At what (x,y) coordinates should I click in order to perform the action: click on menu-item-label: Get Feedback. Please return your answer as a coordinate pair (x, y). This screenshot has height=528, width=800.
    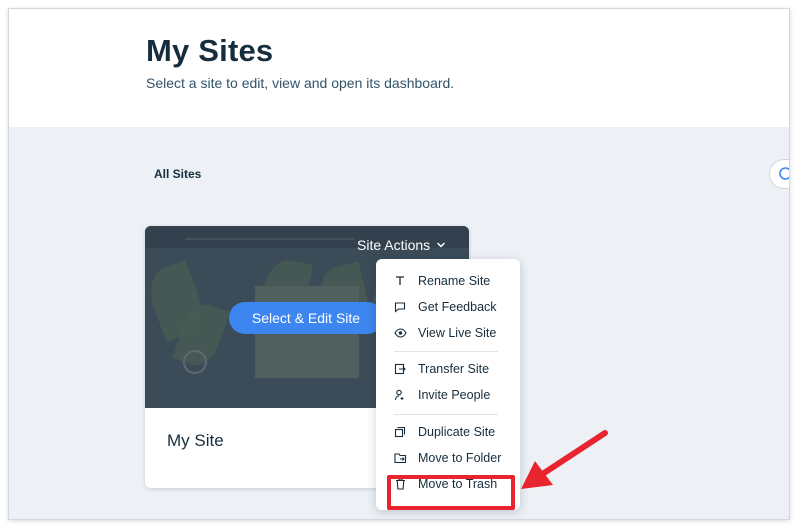
    Looking at the image, I should click on (457, 307).